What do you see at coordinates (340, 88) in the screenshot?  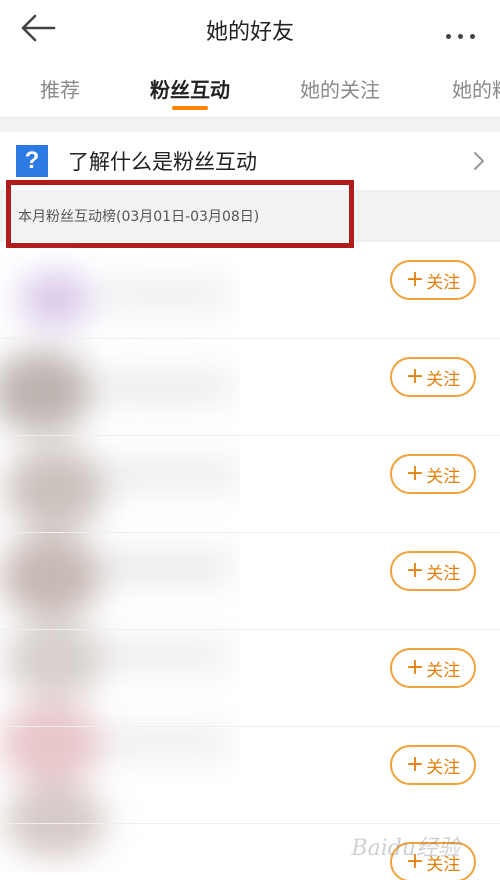 I see `tab-her-following: 她的关注` at bounding box center [340, 88].